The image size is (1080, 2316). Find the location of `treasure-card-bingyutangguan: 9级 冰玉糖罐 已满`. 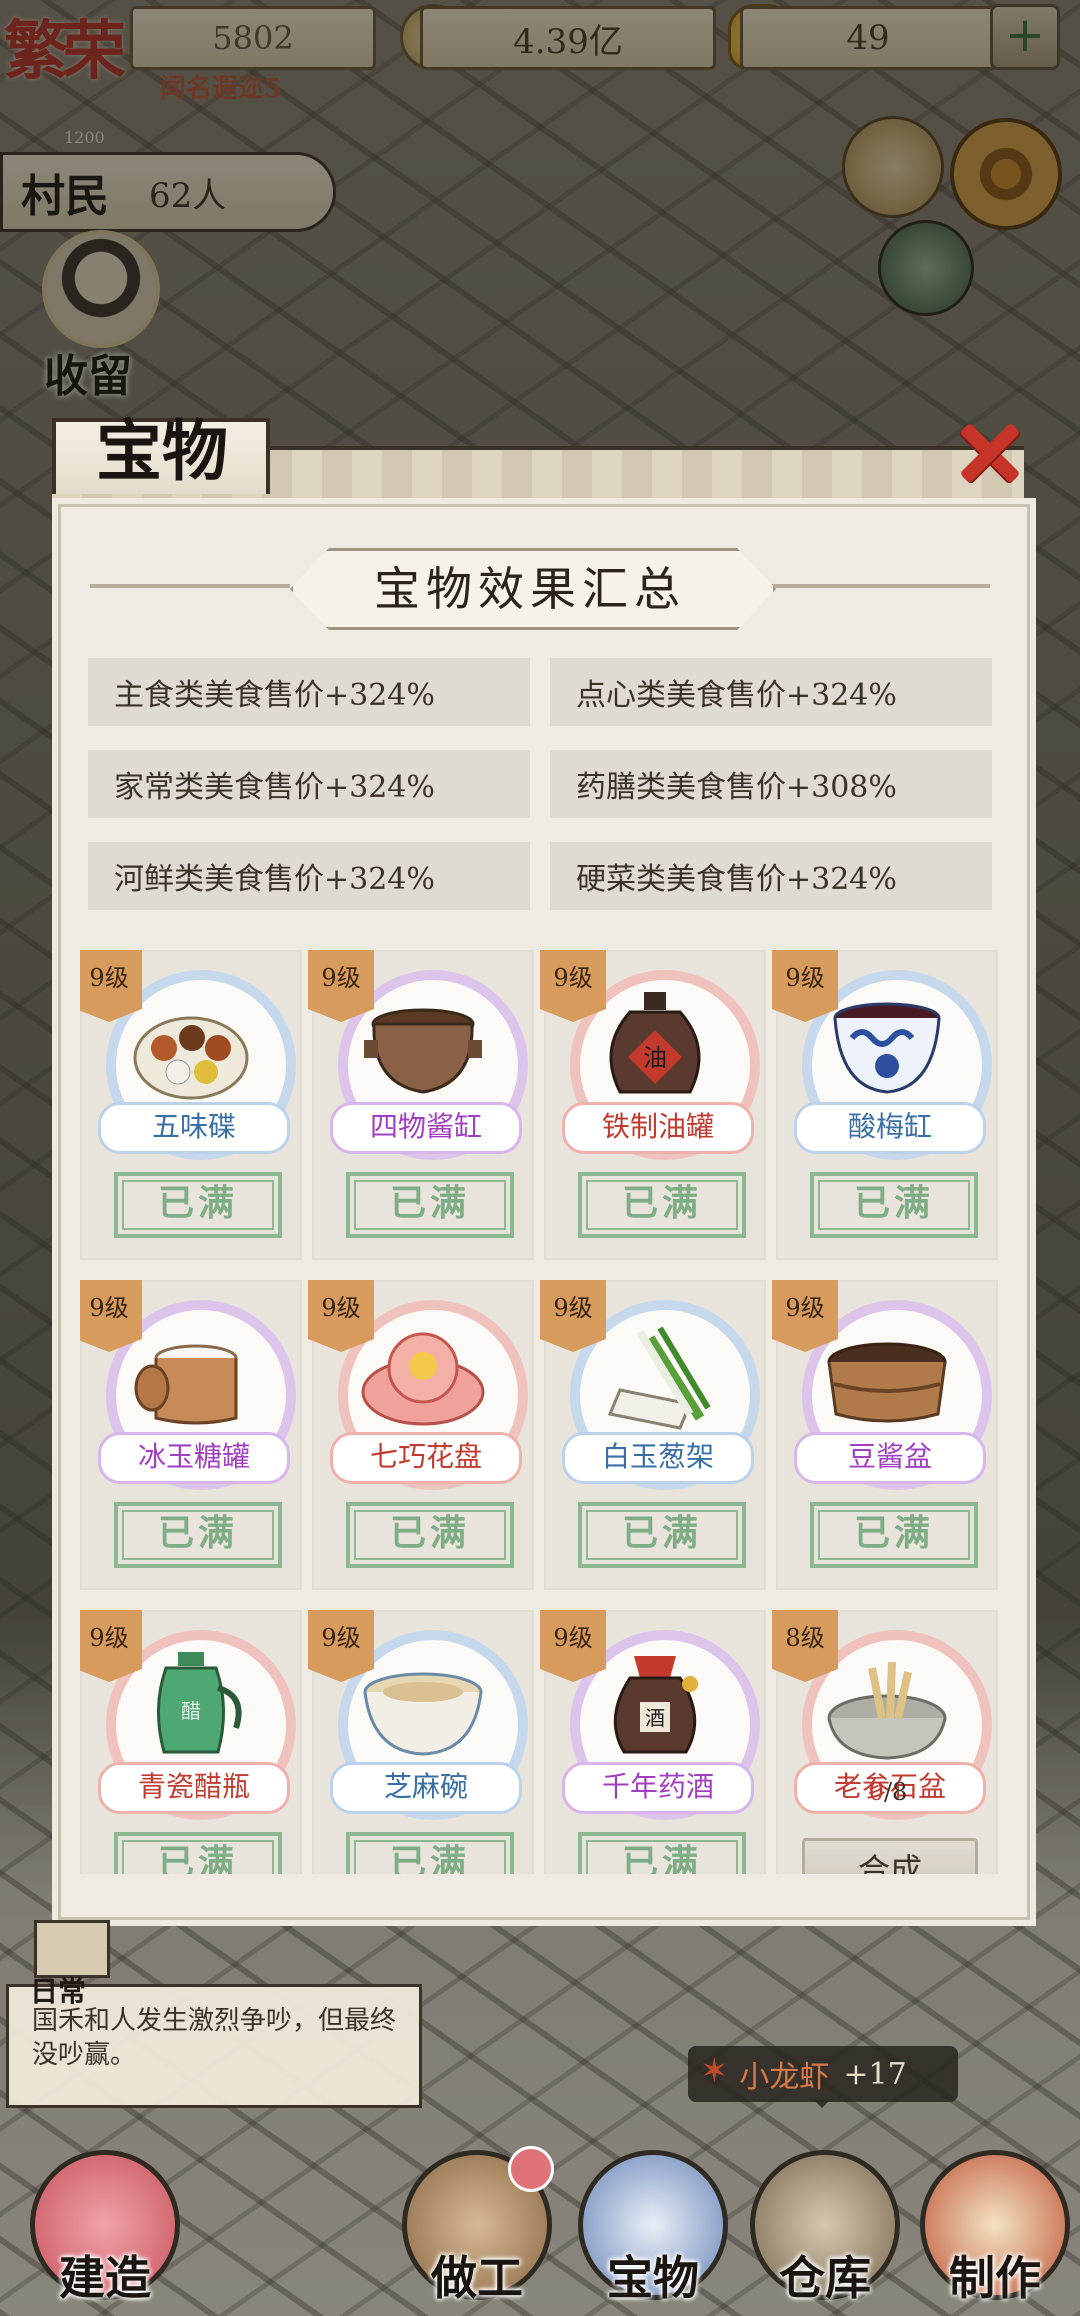

treasure-card-bingyutangguan: 9级 冰玉糖罐 已满 is located at coordinates (191, 1435).